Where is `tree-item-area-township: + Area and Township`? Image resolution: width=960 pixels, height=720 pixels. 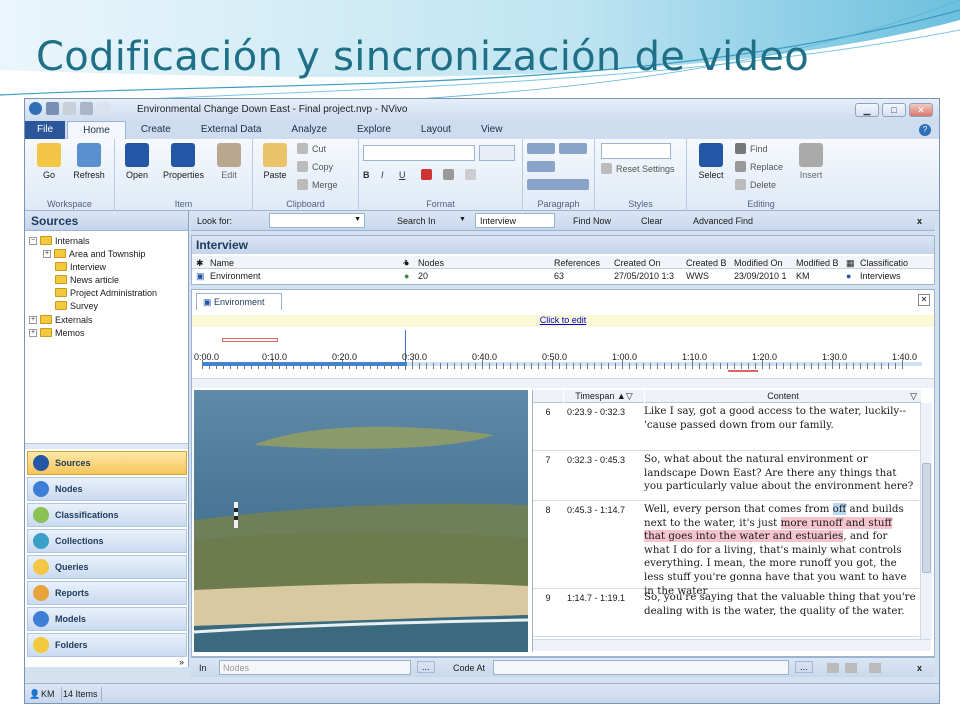
tree-item-area-township: + Area and Township is located at coordinates (94, 253).